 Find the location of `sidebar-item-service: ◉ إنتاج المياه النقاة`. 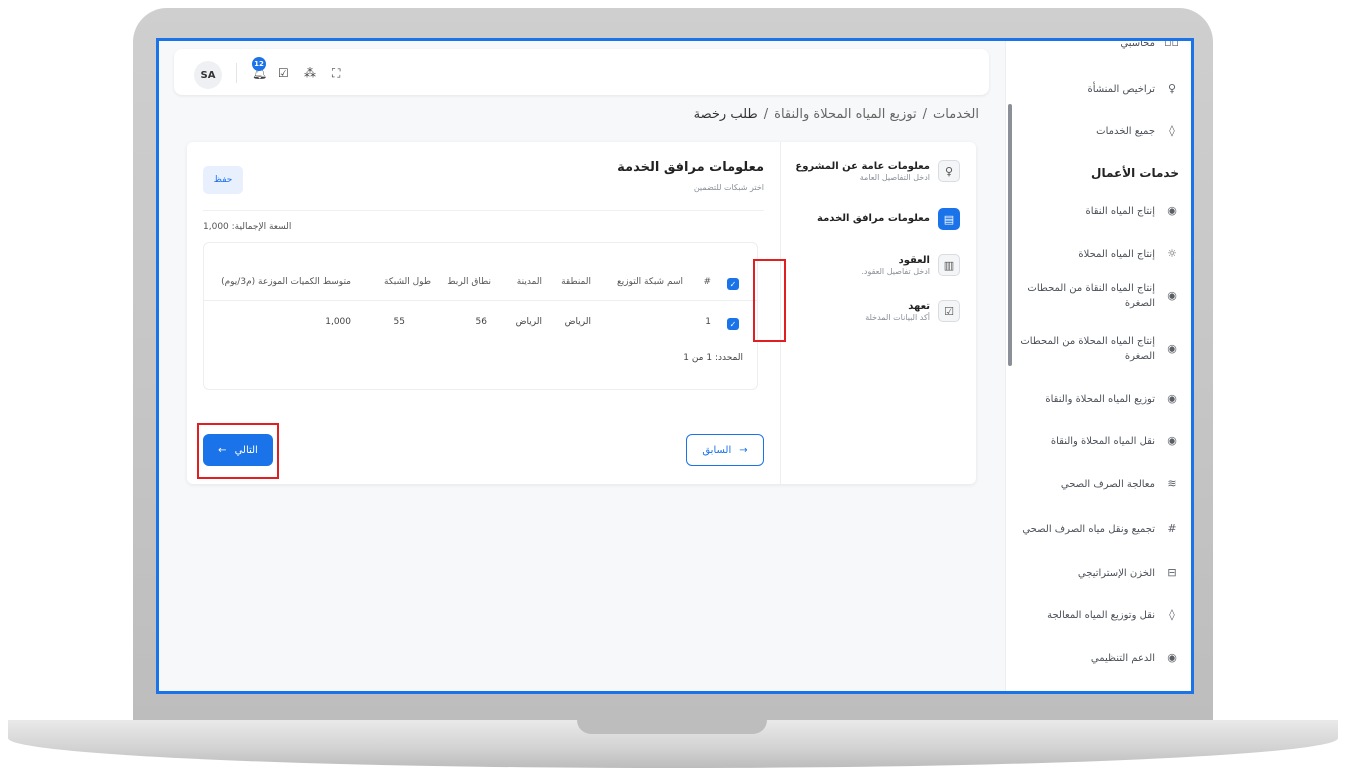

sidebar-item-service: ◉ إنتاج المياه النقاة is located at coordinates (1095, 211).